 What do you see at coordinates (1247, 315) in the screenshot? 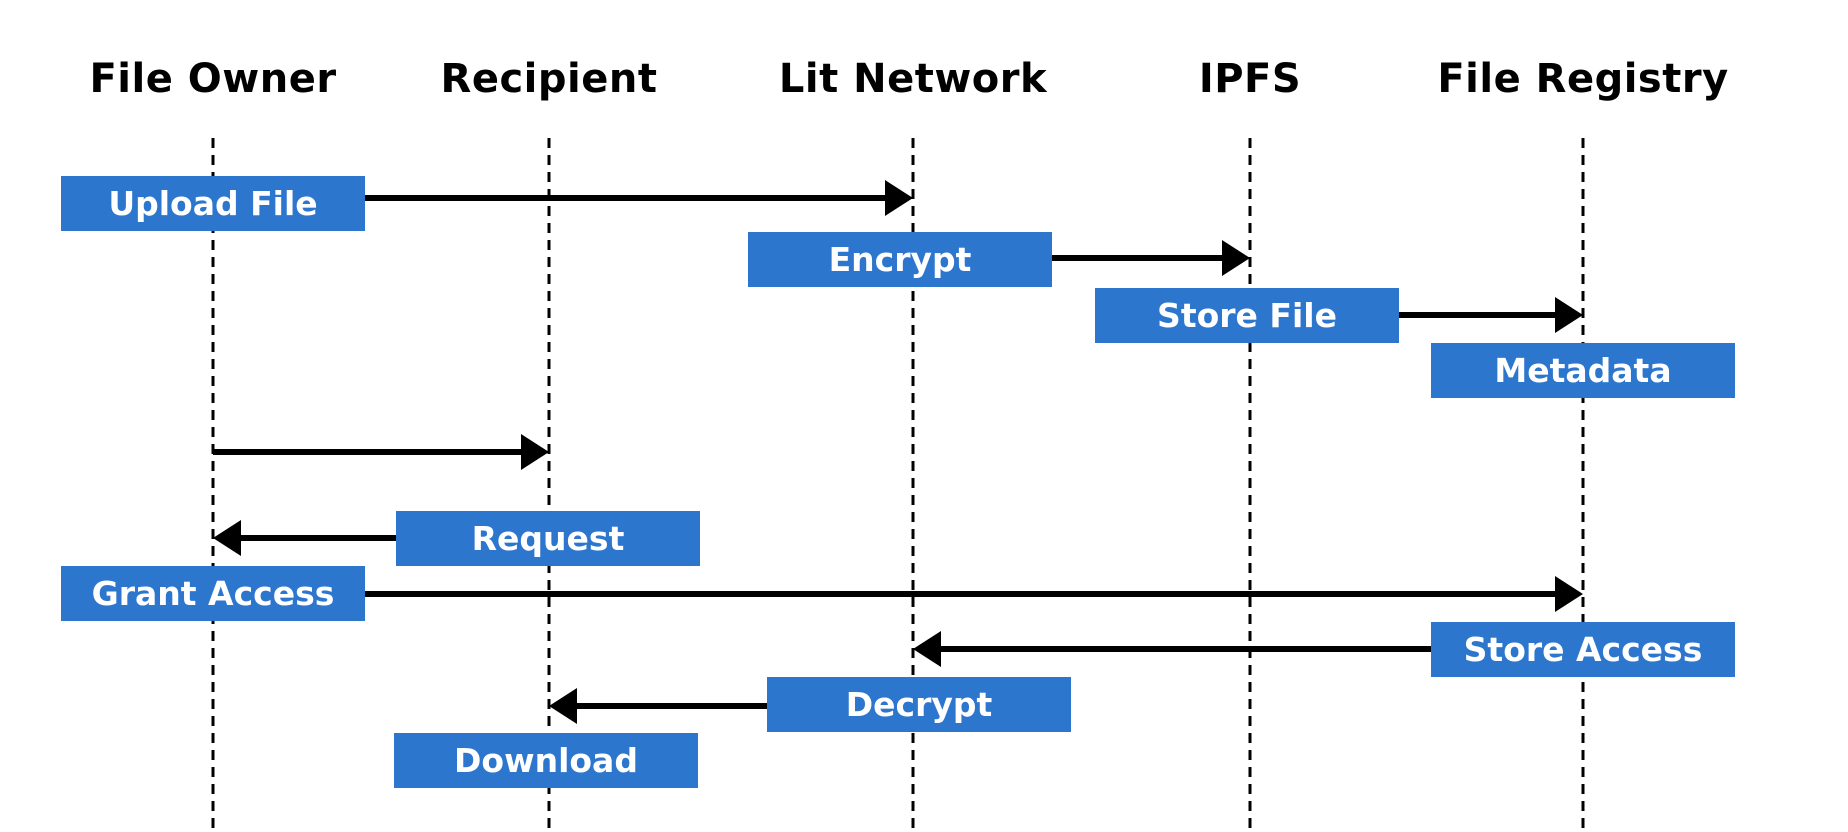
I see `step-store-file: Store File` at bounding box center [1247, 315].